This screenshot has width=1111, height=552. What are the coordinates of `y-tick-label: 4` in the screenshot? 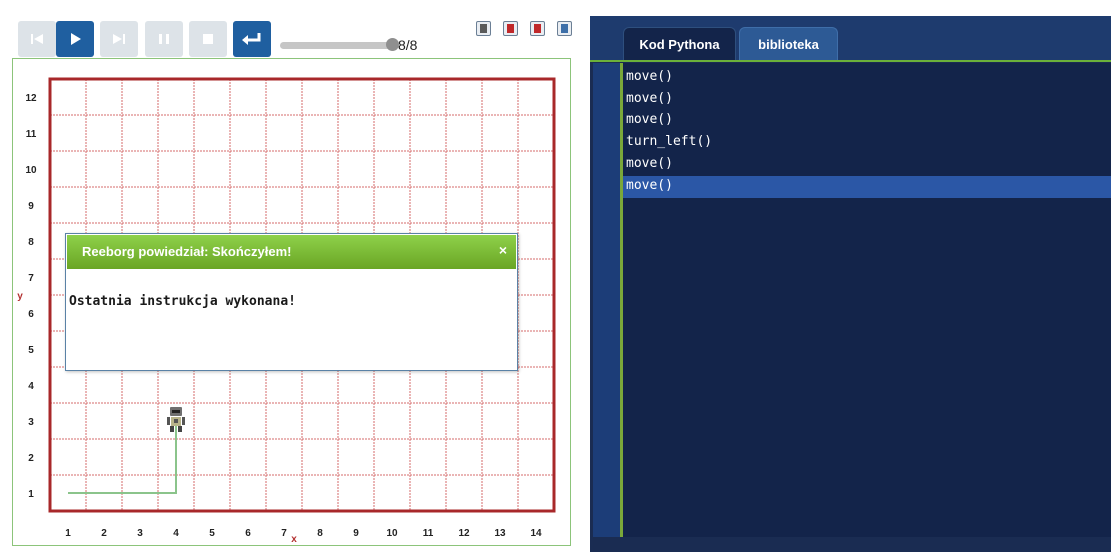 It's located at (31, 386).